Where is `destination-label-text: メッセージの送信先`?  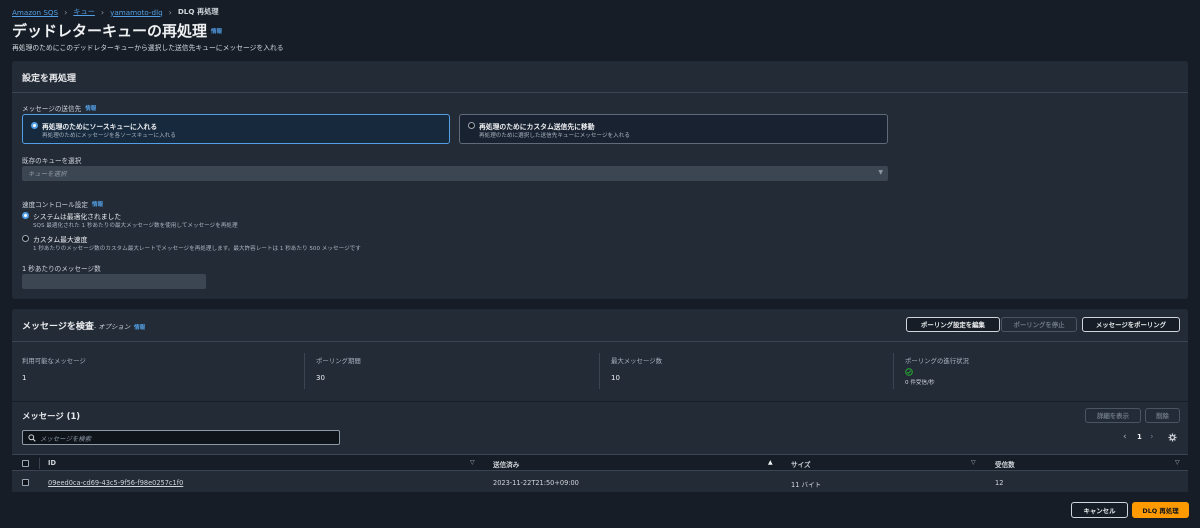
destination-label-text: メッセージの送信先 is located at coordinates (51, 108).